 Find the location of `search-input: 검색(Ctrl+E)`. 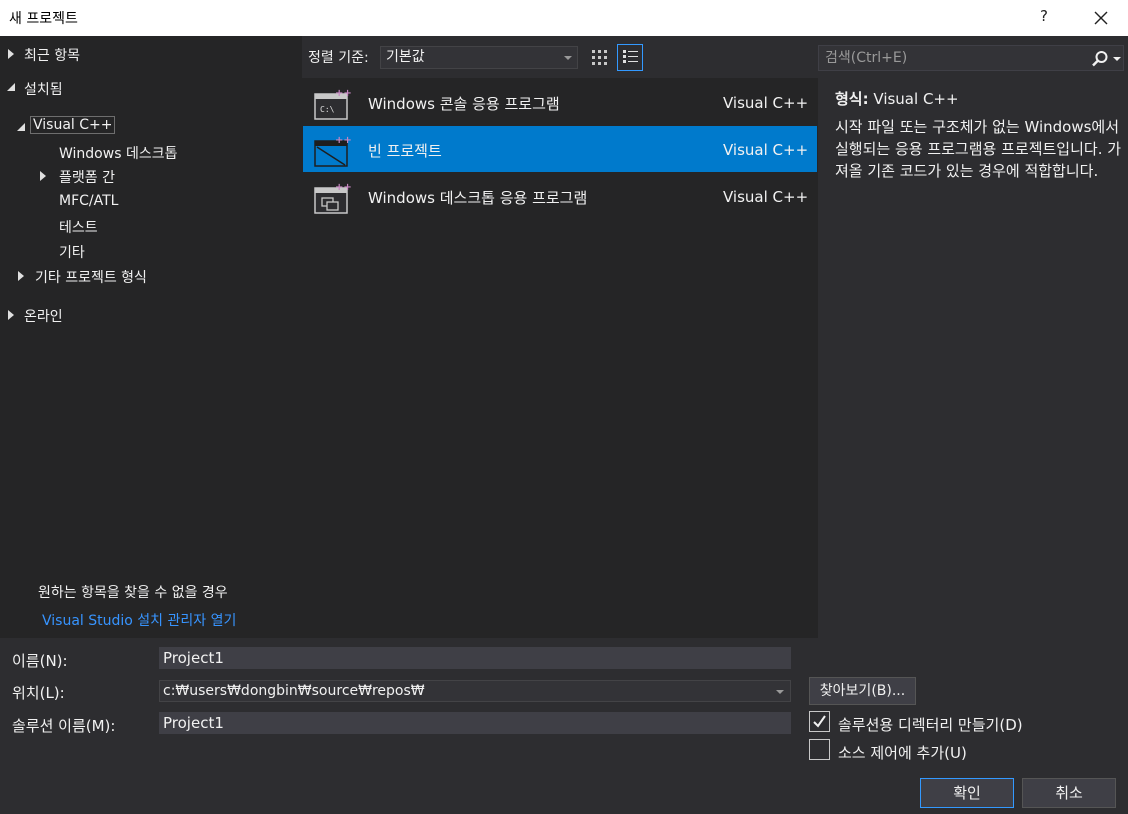

search-input: 검색(Ctrl+E) is located at coordinates (971, 58).